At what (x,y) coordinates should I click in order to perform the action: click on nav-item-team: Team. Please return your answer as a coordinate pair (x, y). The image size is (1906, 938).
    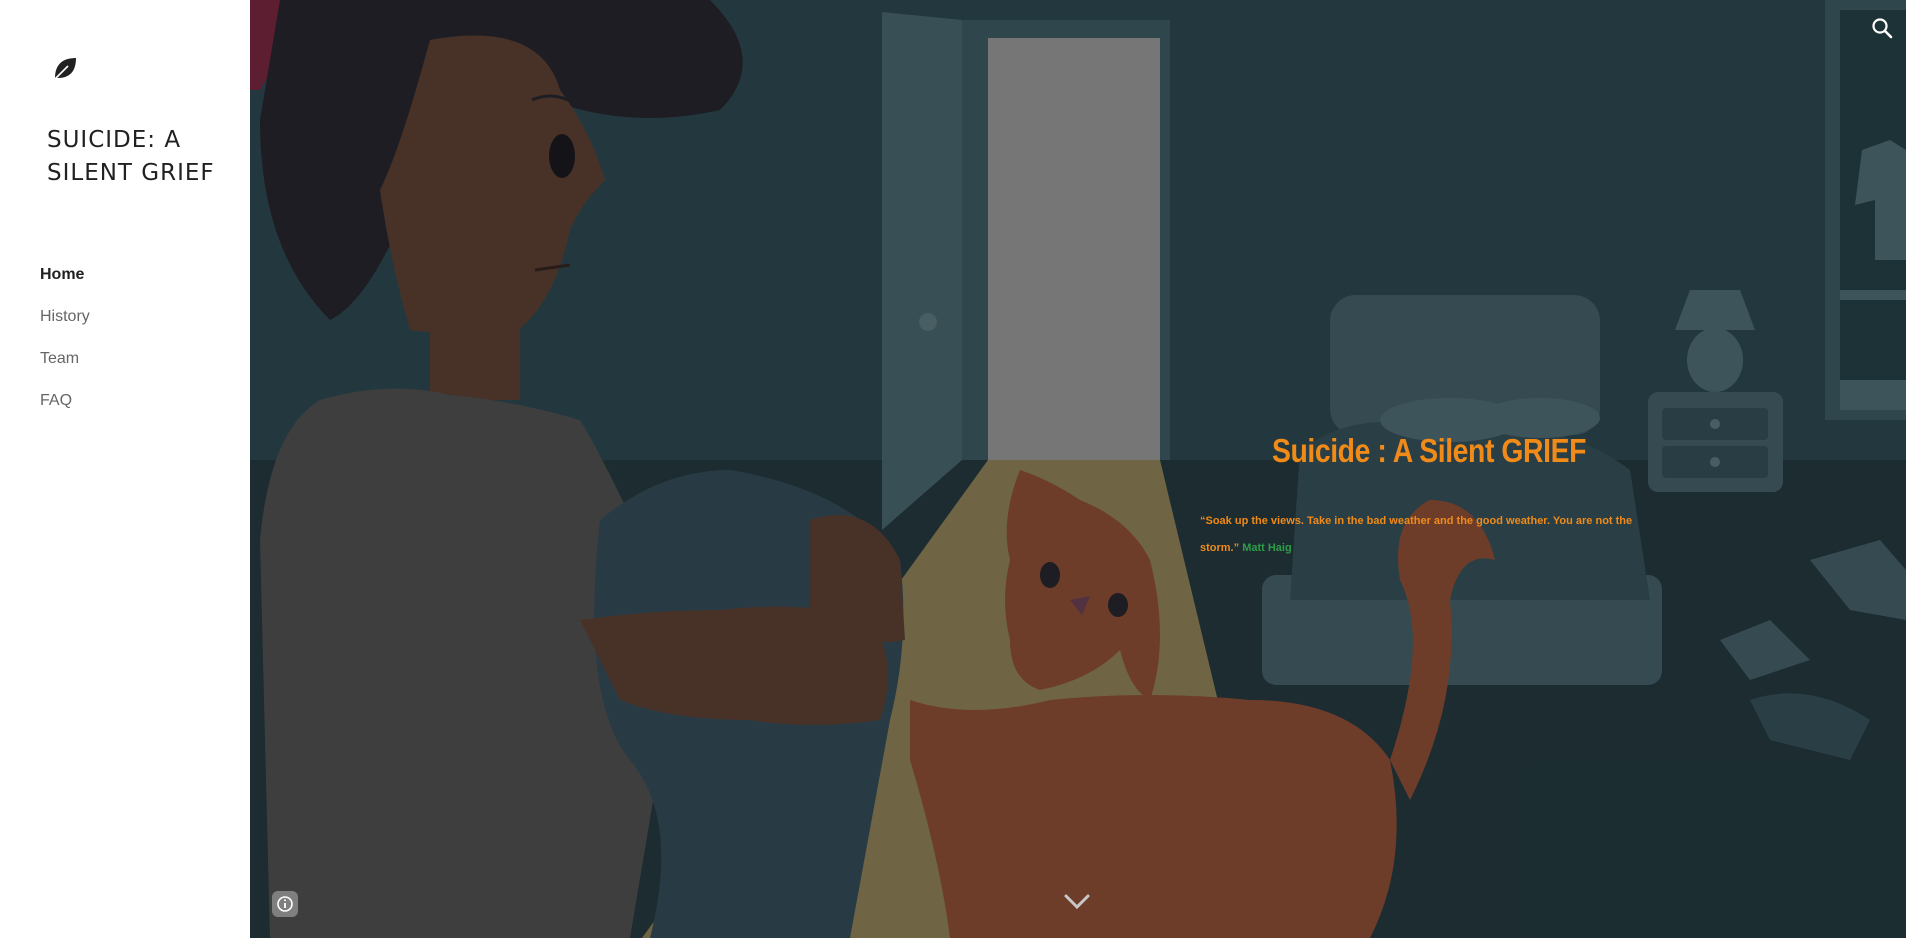
    Looking at the image, I should click on (65, 367).